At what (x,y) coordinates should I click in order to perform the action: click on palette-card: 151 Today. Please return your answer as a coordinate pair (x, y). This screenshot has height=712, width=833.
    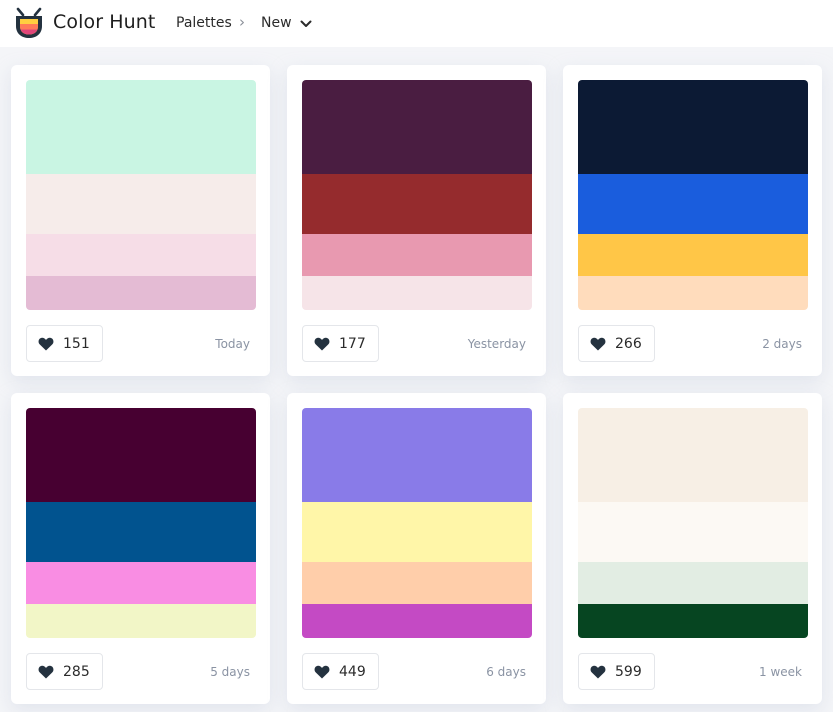
    Looking at the image, I should click on (140, 220).